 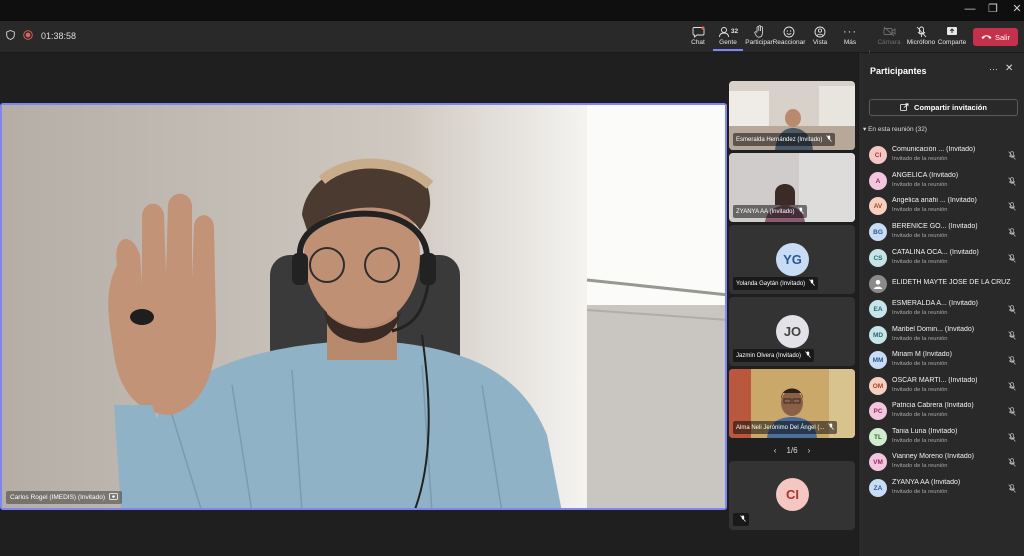 What do you see at coordinates (878, 335) in the screenshot?
I see `participant-avatar: MD` at bounding box center [878, 335].